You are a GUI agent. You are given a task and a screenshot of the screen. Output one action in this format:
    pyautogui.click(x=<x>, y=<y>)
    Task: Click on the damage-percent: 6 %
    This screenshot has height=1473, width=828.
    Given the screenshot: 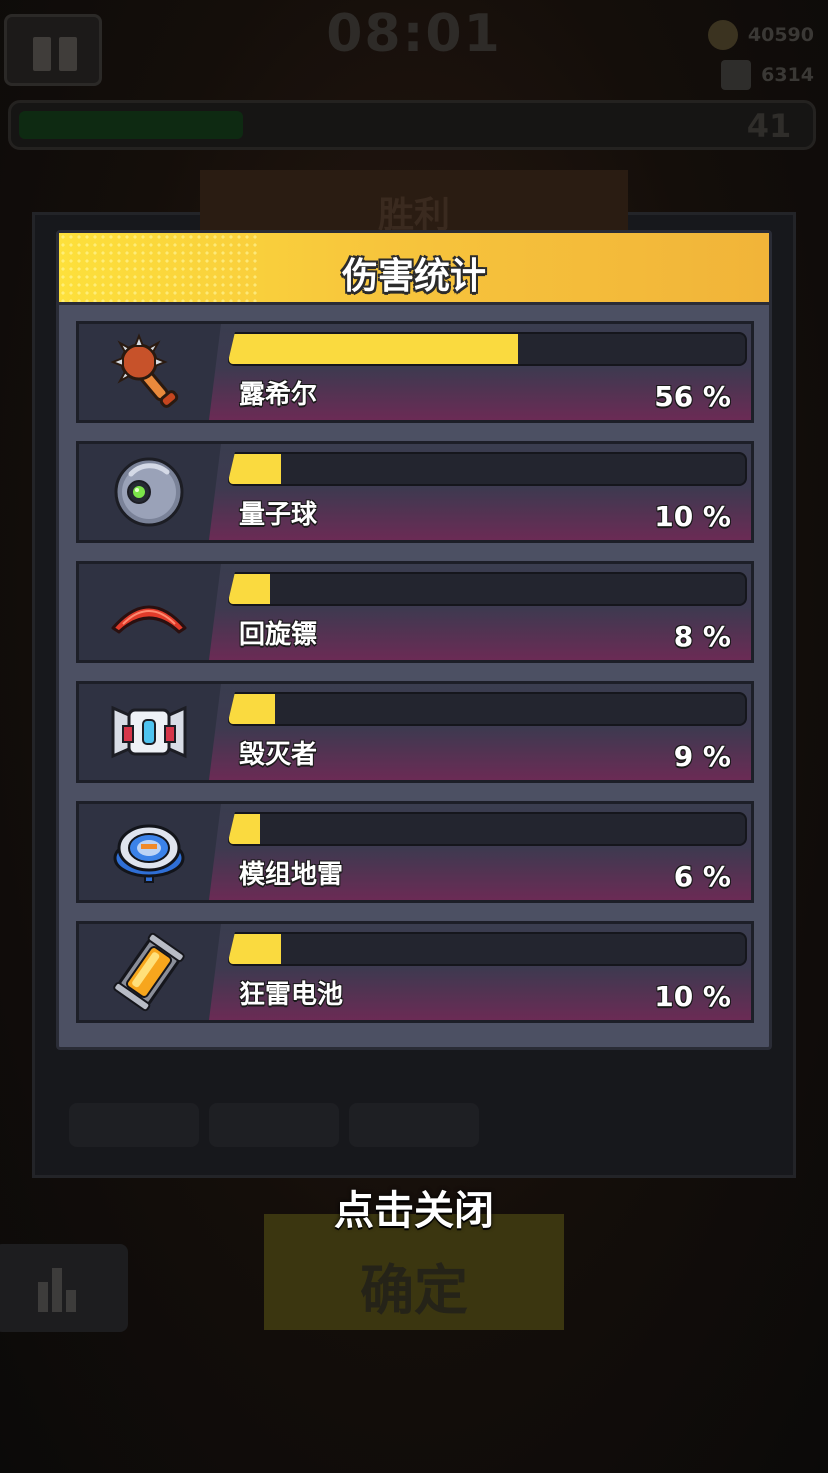 What is the action you would take?
    pyautogui.click(x=702, y=876)
    